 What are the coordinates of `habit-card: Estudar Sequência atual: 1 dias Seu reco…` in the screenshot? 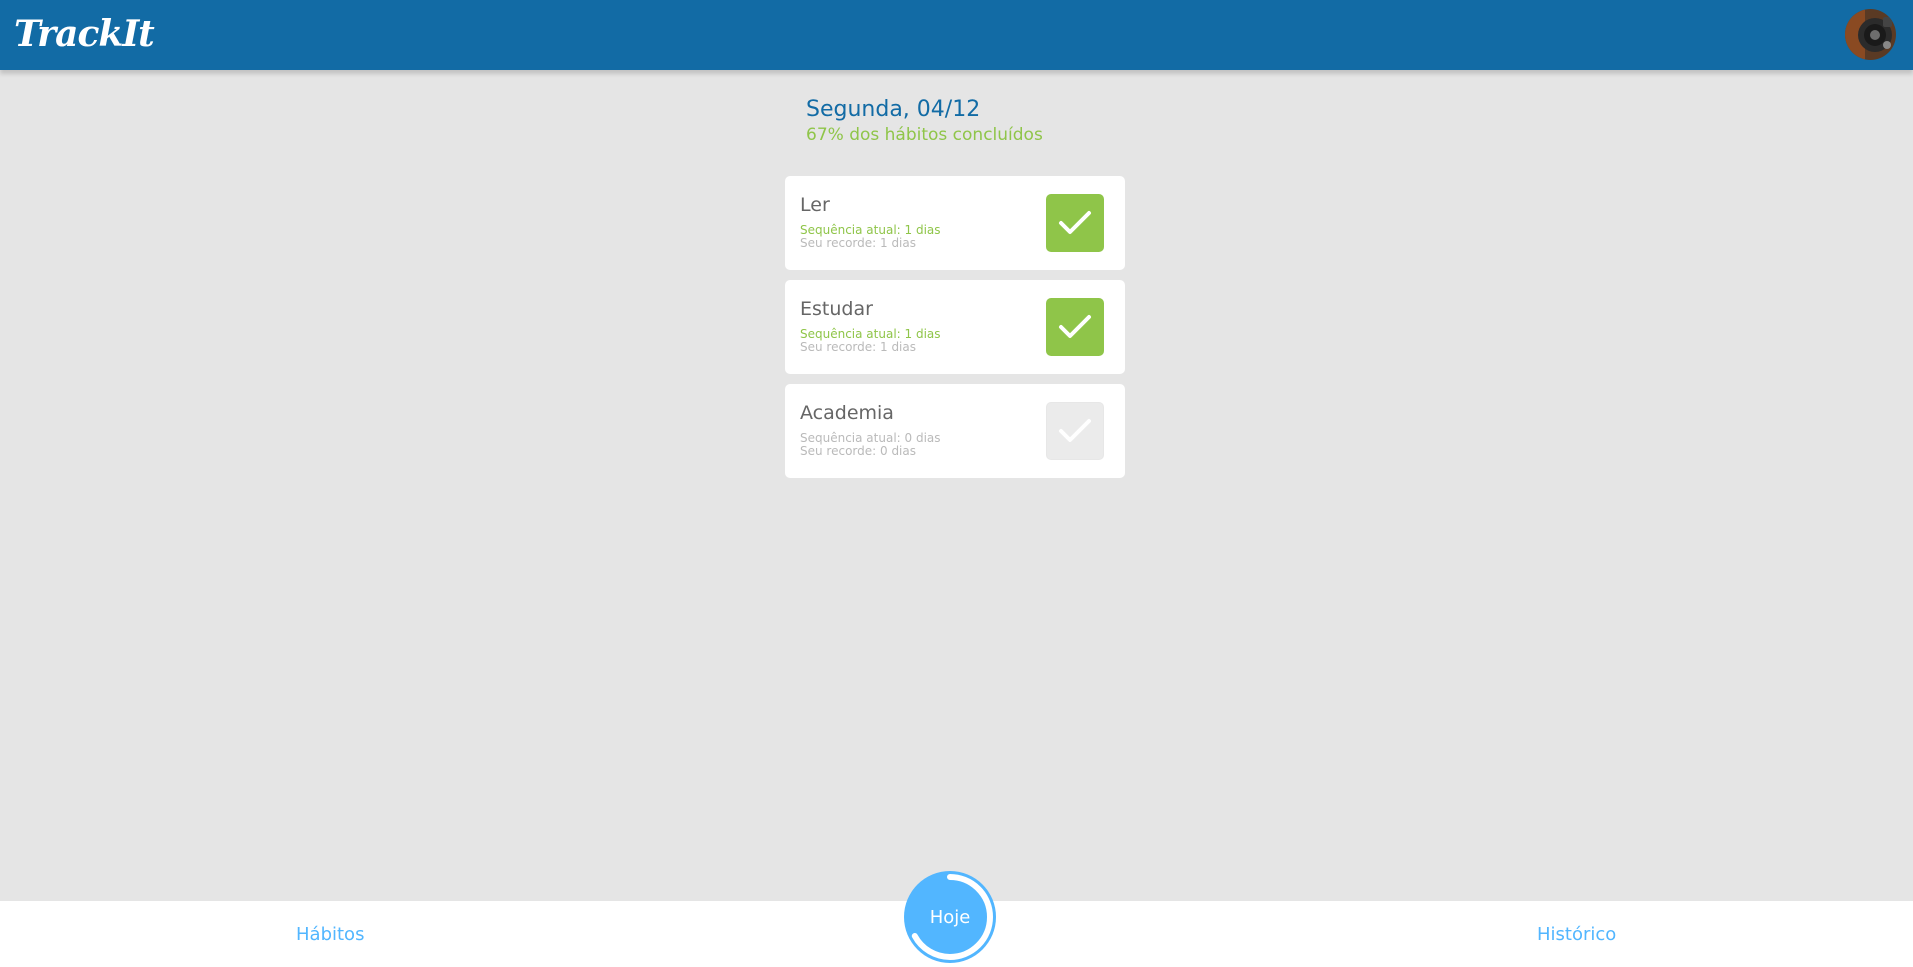 It's located at (955, 327).